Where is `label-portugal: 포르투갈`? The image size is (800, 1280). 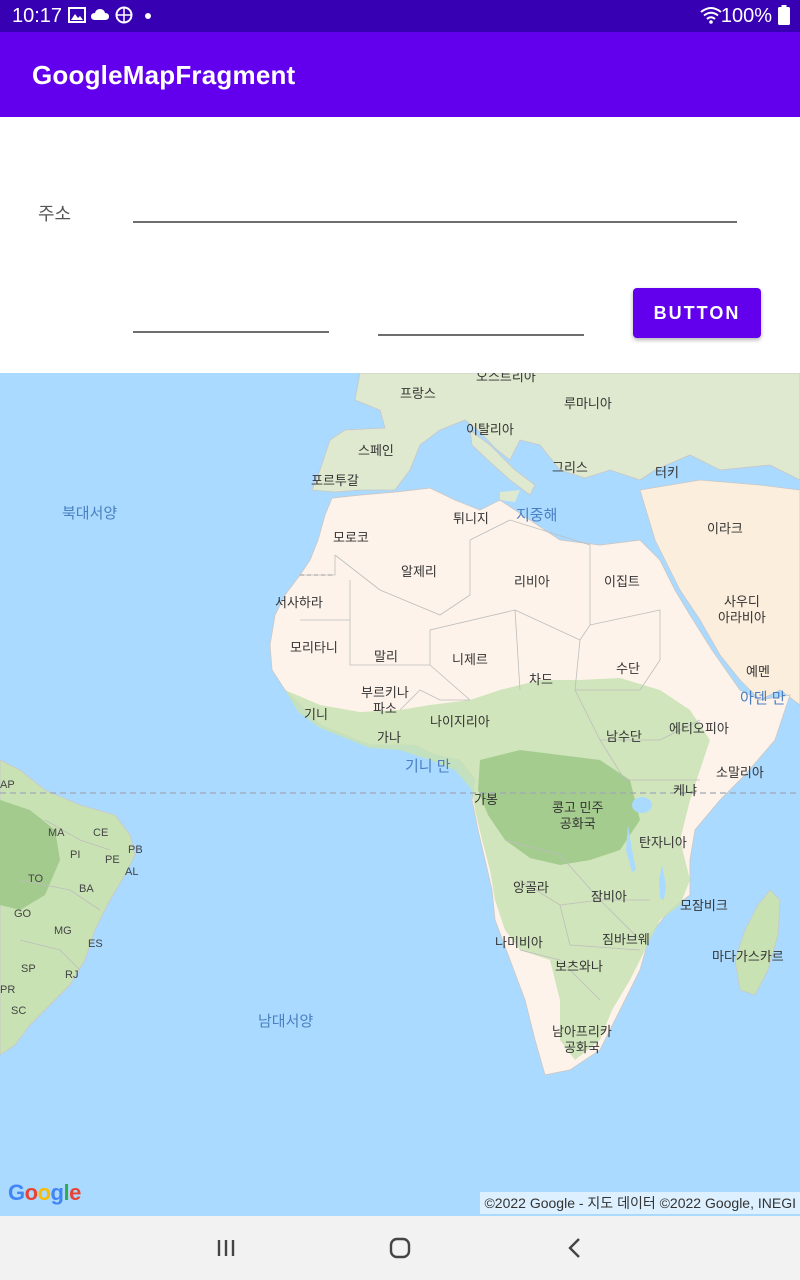
label-portugal: 포르투갈 is located at coordinates (335, 480).